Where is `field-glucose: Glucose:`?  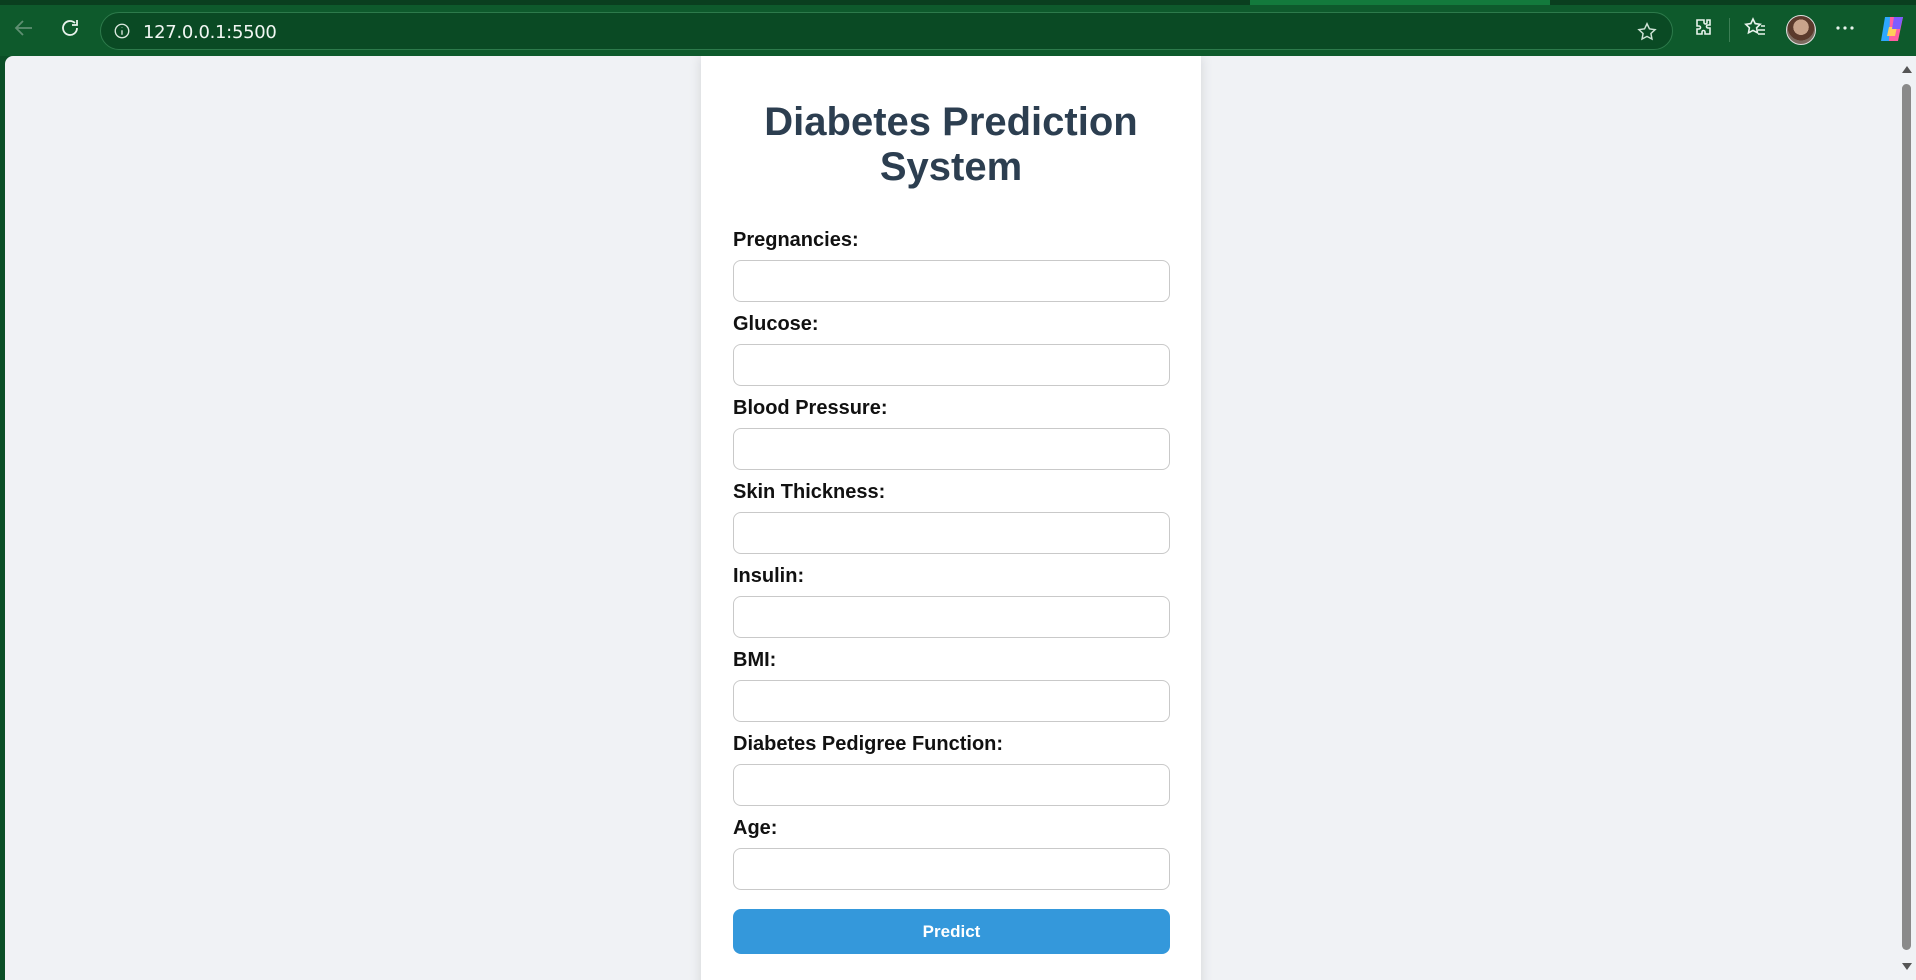
field-glucose: Glucose: is located at coordinates (951, 349).